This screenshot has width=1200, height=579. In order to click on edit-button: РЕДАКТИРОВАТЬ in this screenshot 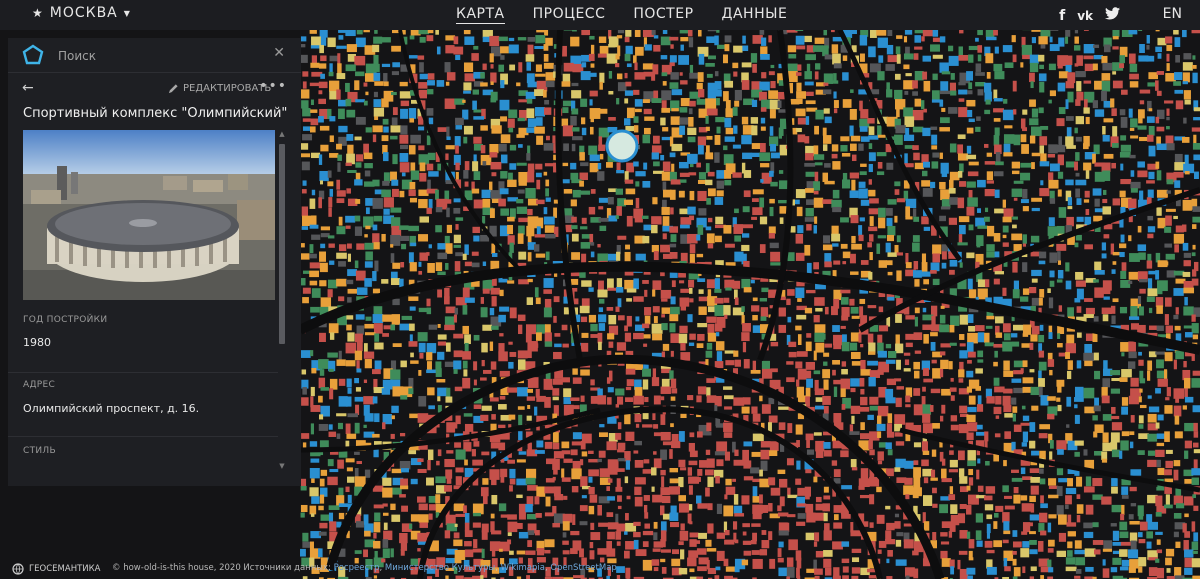, I will do `click(219, 88)`.